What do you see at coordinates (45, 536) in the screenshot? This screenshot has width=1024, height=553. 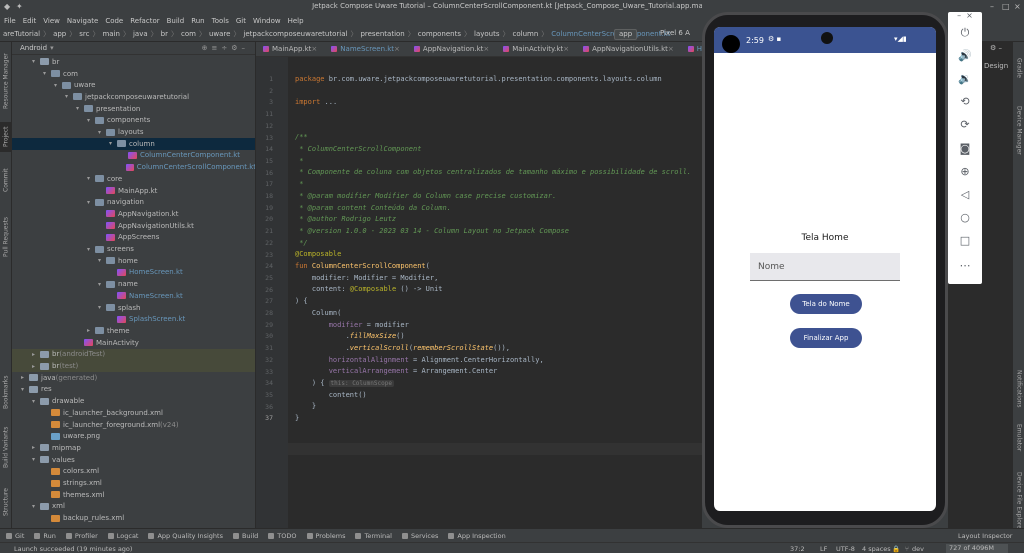 I see `tool-tab-run: Run` at bounding box center [45, 536].